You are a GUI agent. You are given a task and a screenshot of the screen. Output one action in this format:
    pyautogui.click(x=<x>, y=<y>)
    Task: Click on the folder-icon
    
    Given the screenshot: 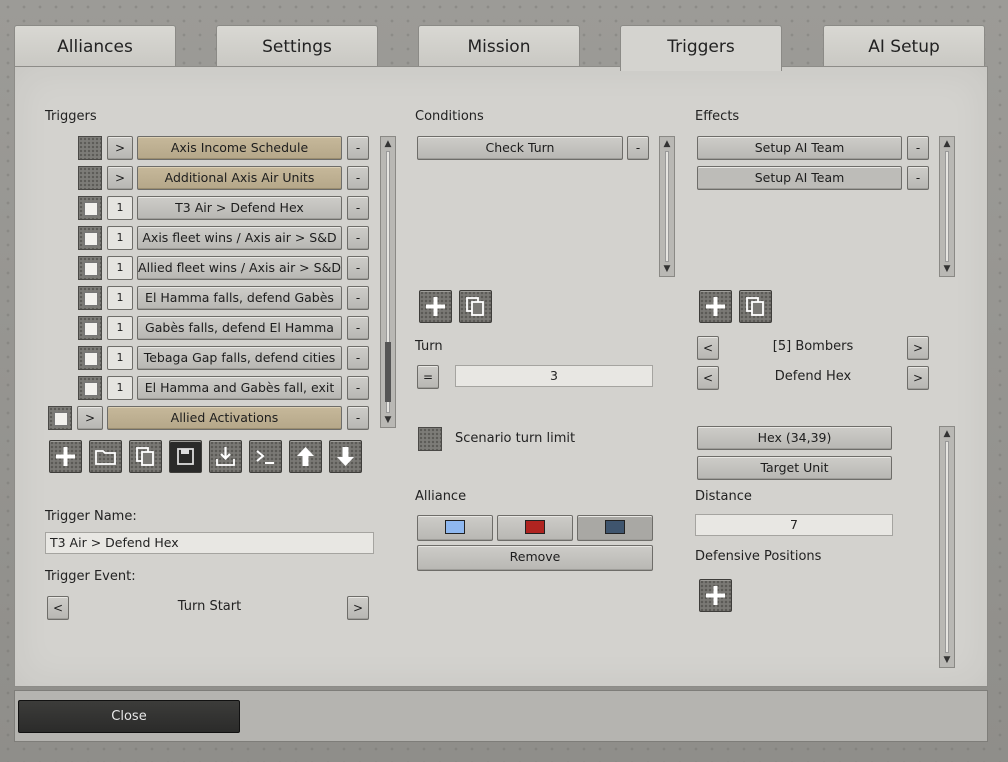 What is the action you would take?
    pyautogui.click(x=105, y=457)
    